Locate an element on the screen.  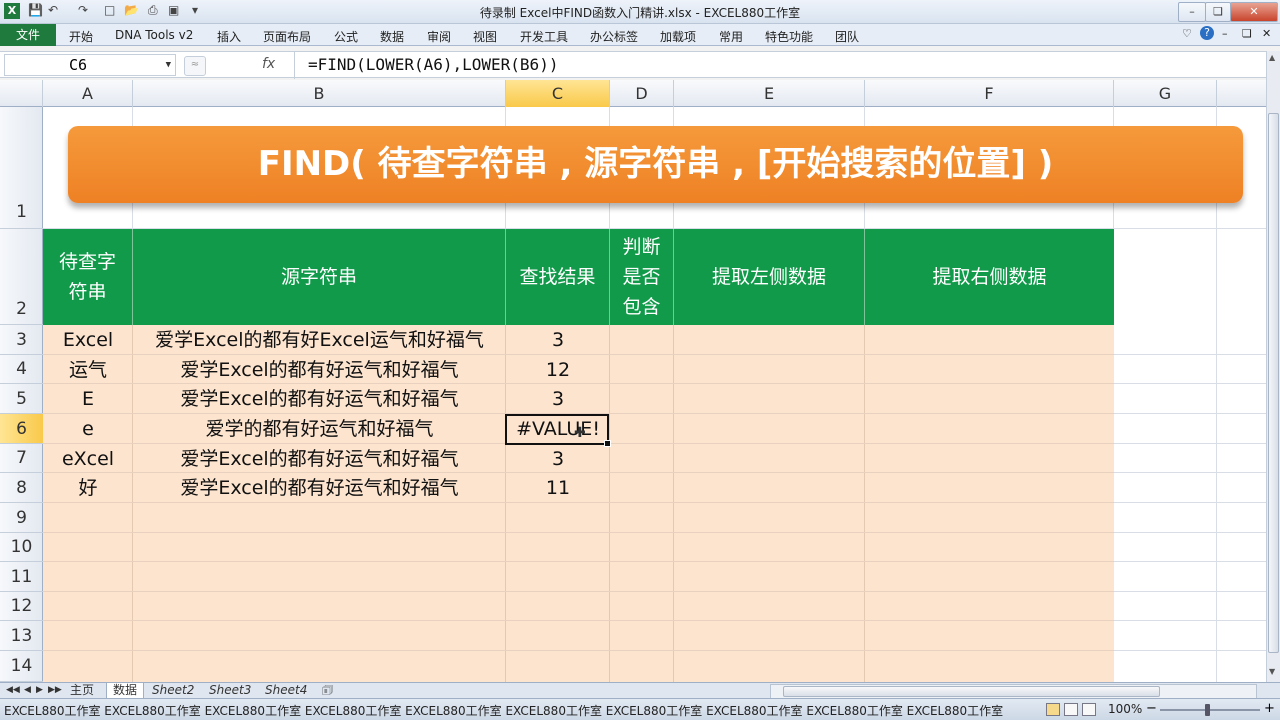
sheet-tab-data: 数据 is located at coordinates (125, 691).